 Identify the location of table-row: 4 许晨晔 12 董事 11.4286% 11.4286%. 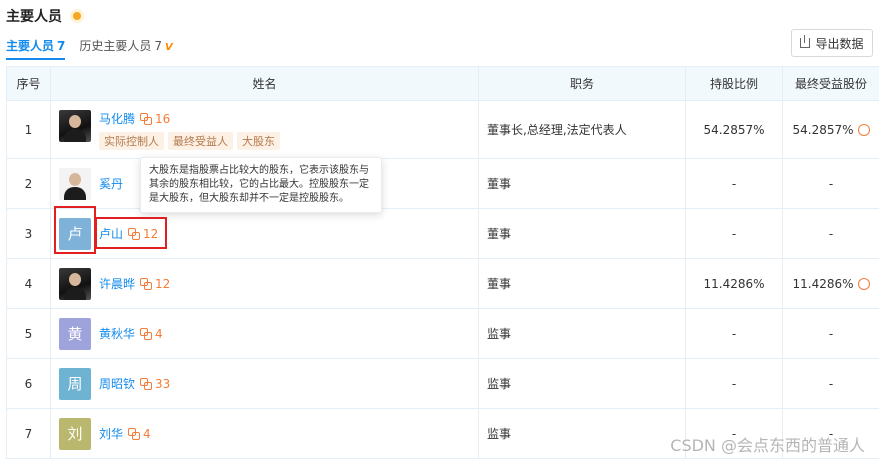
(442, 283).